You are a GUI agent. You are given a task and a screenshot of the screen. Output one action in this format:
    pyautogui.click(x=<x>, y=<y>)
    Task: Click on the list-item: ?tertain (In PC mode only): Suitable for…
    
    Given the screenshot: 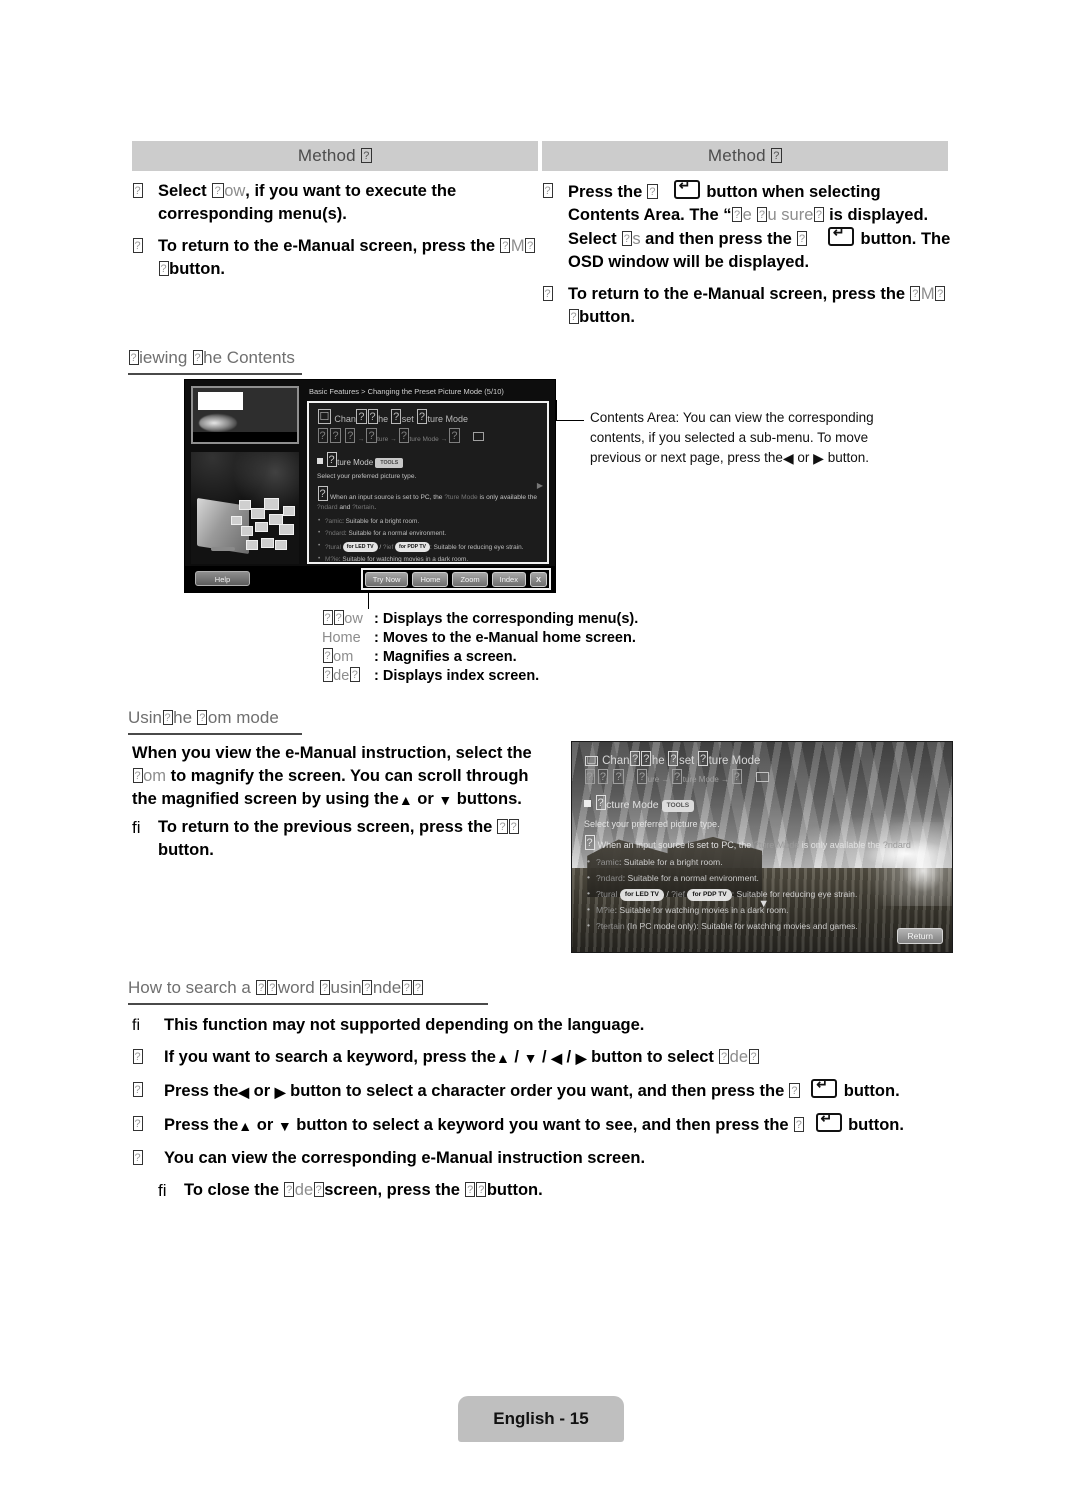 What is the action you would take?
    pyautogui.click(x=762, y=926)
    